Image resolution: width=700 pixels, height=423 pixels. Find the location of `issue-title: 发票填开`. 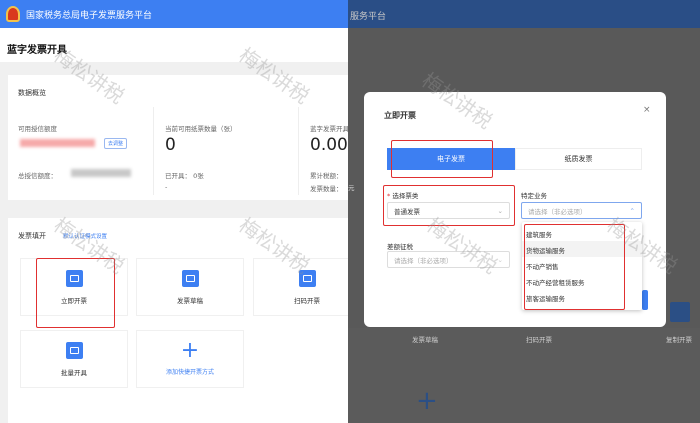

issue-title: 发票填开 is located at coordinates (32, 236).